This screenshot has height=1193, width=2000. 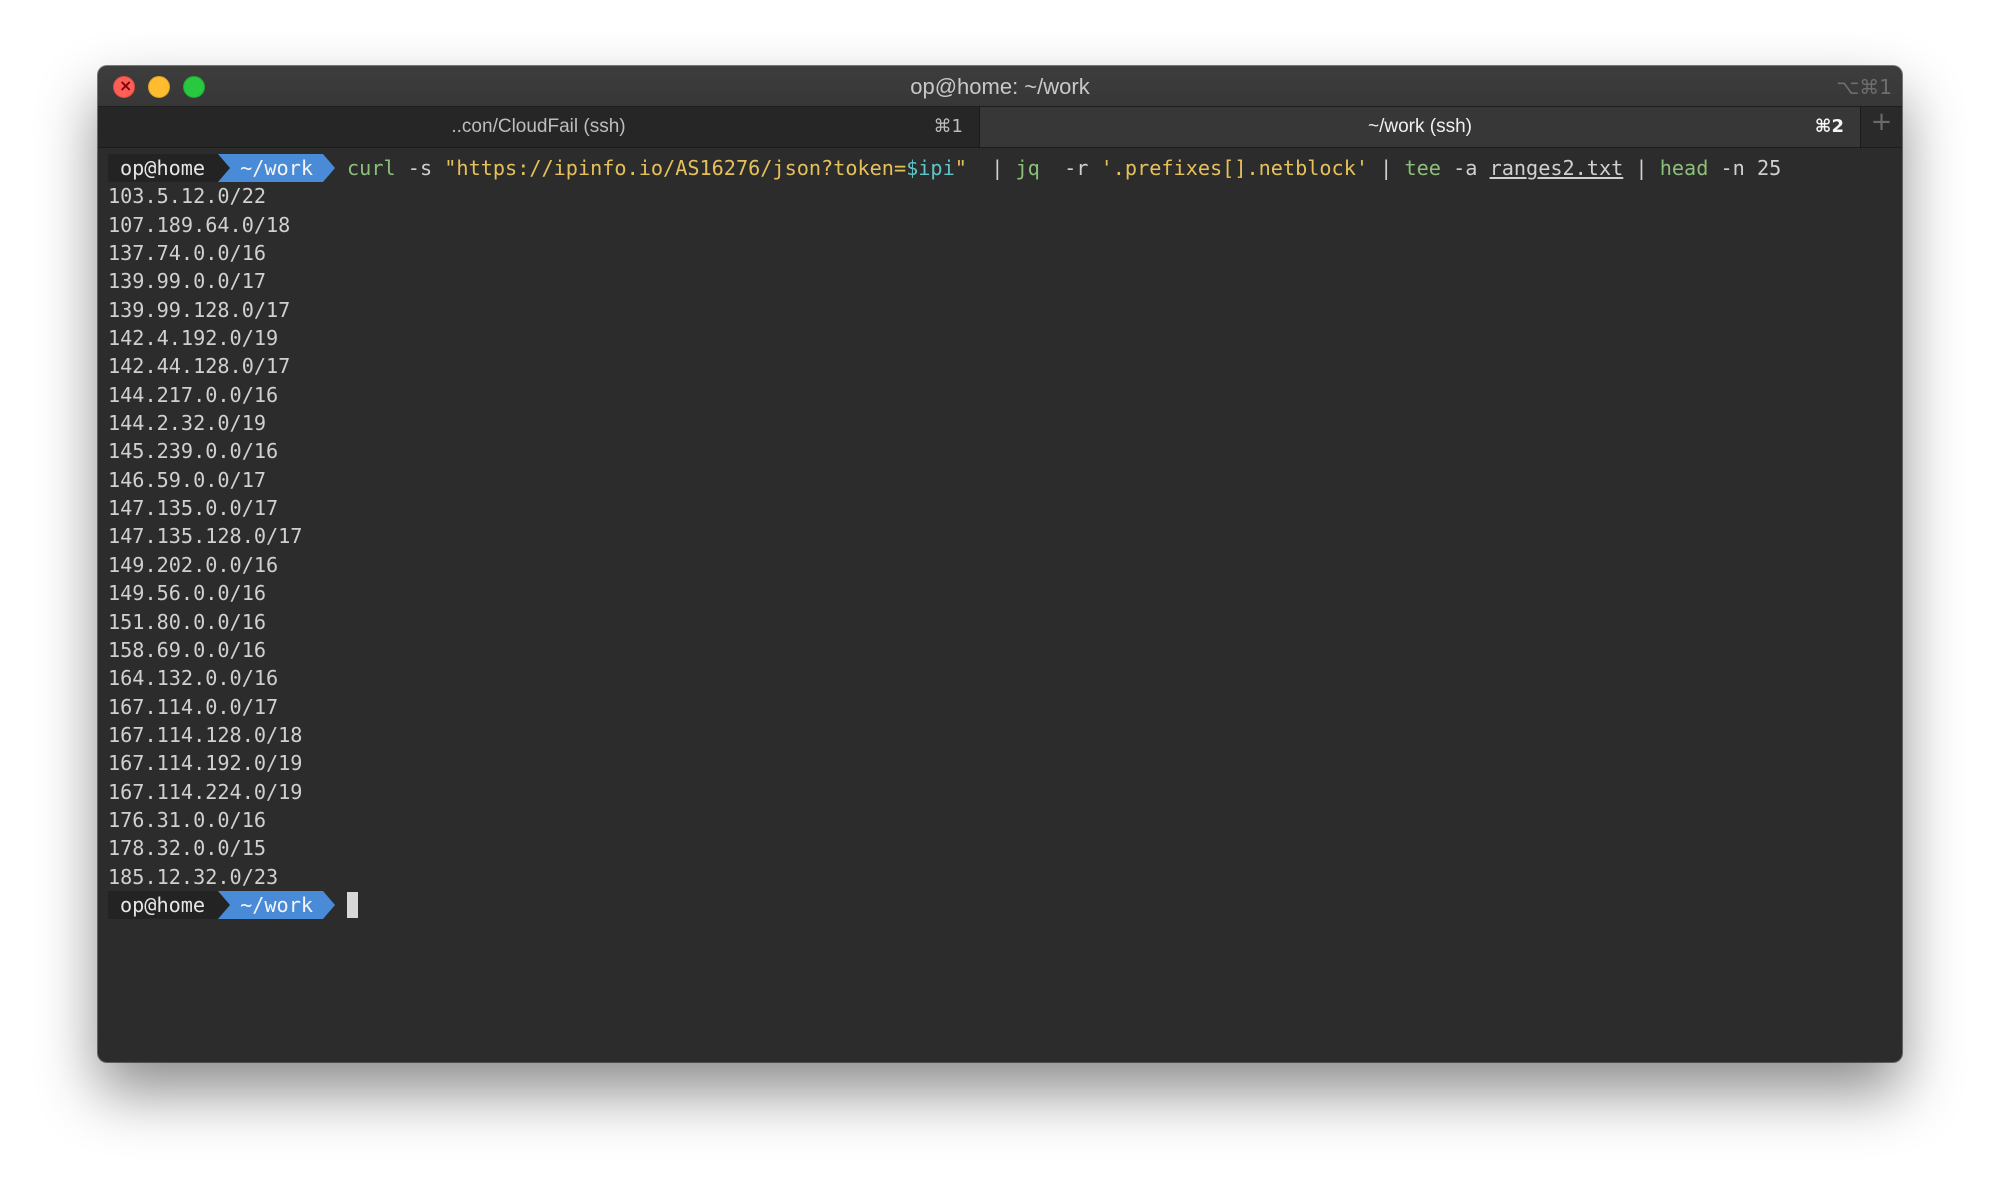 What do you see at coordinates (187, 819) in the screenshot?
I see `output-line: 176.31.0.0/16` at bounding box center [187, 819].